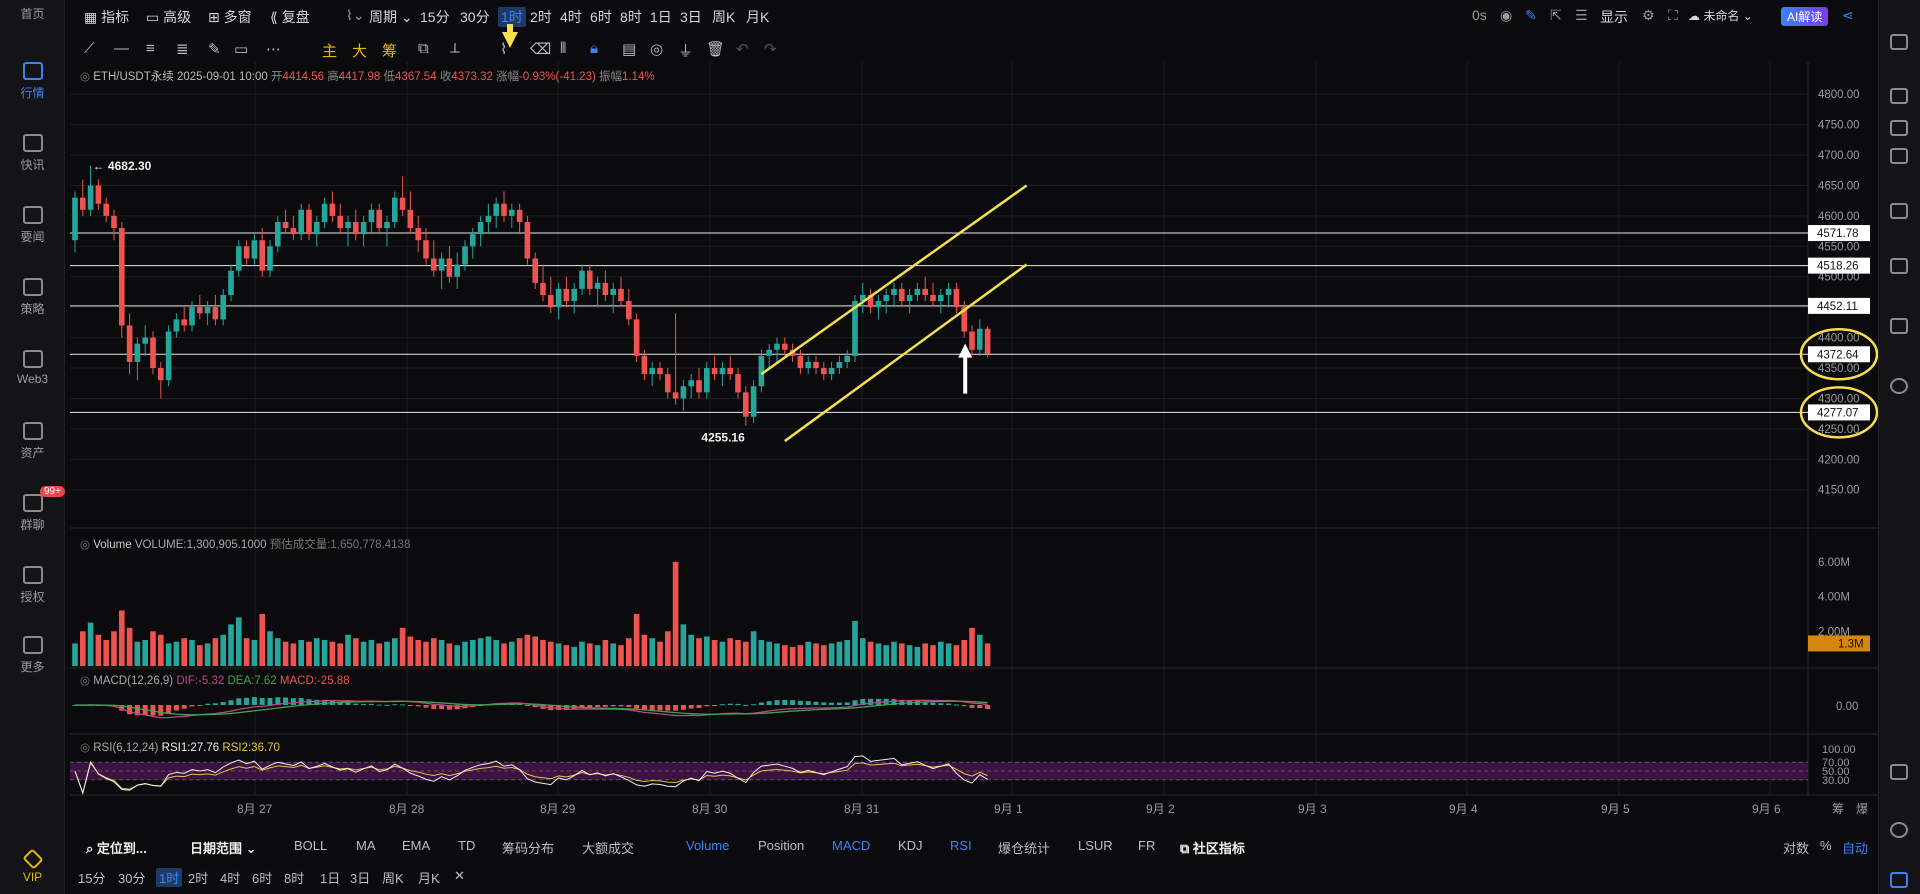 The image size is (1920, 894). I want to click on bottom-interval-4: 4时, so click(230, 877).